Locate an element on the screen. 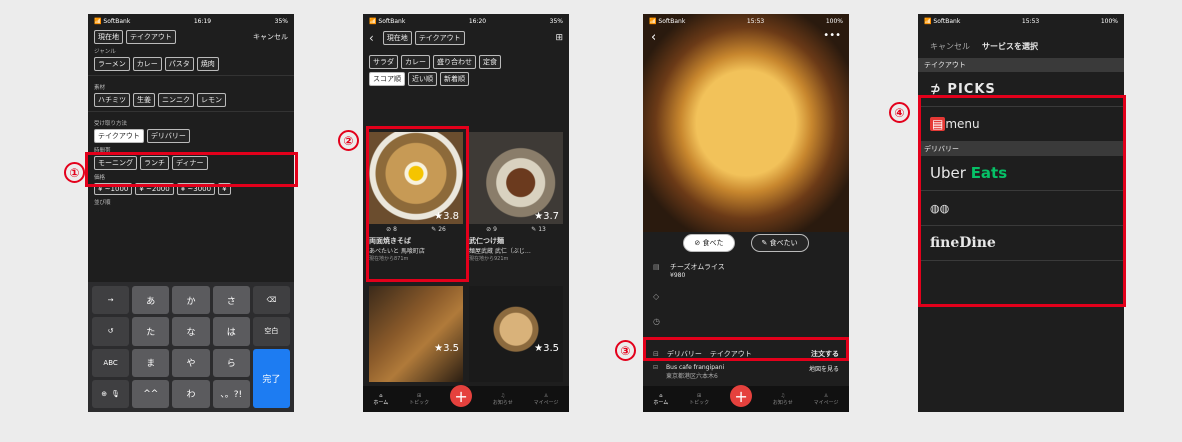 Image resolution: width=1182 pixels, height=442 pixels. card-info: ⊘ 9 ✎ 13 武仁つけ麺 麺屋武蔵 武仁（ぶじ… 現在地から921m is located at coordinates (516, 244).